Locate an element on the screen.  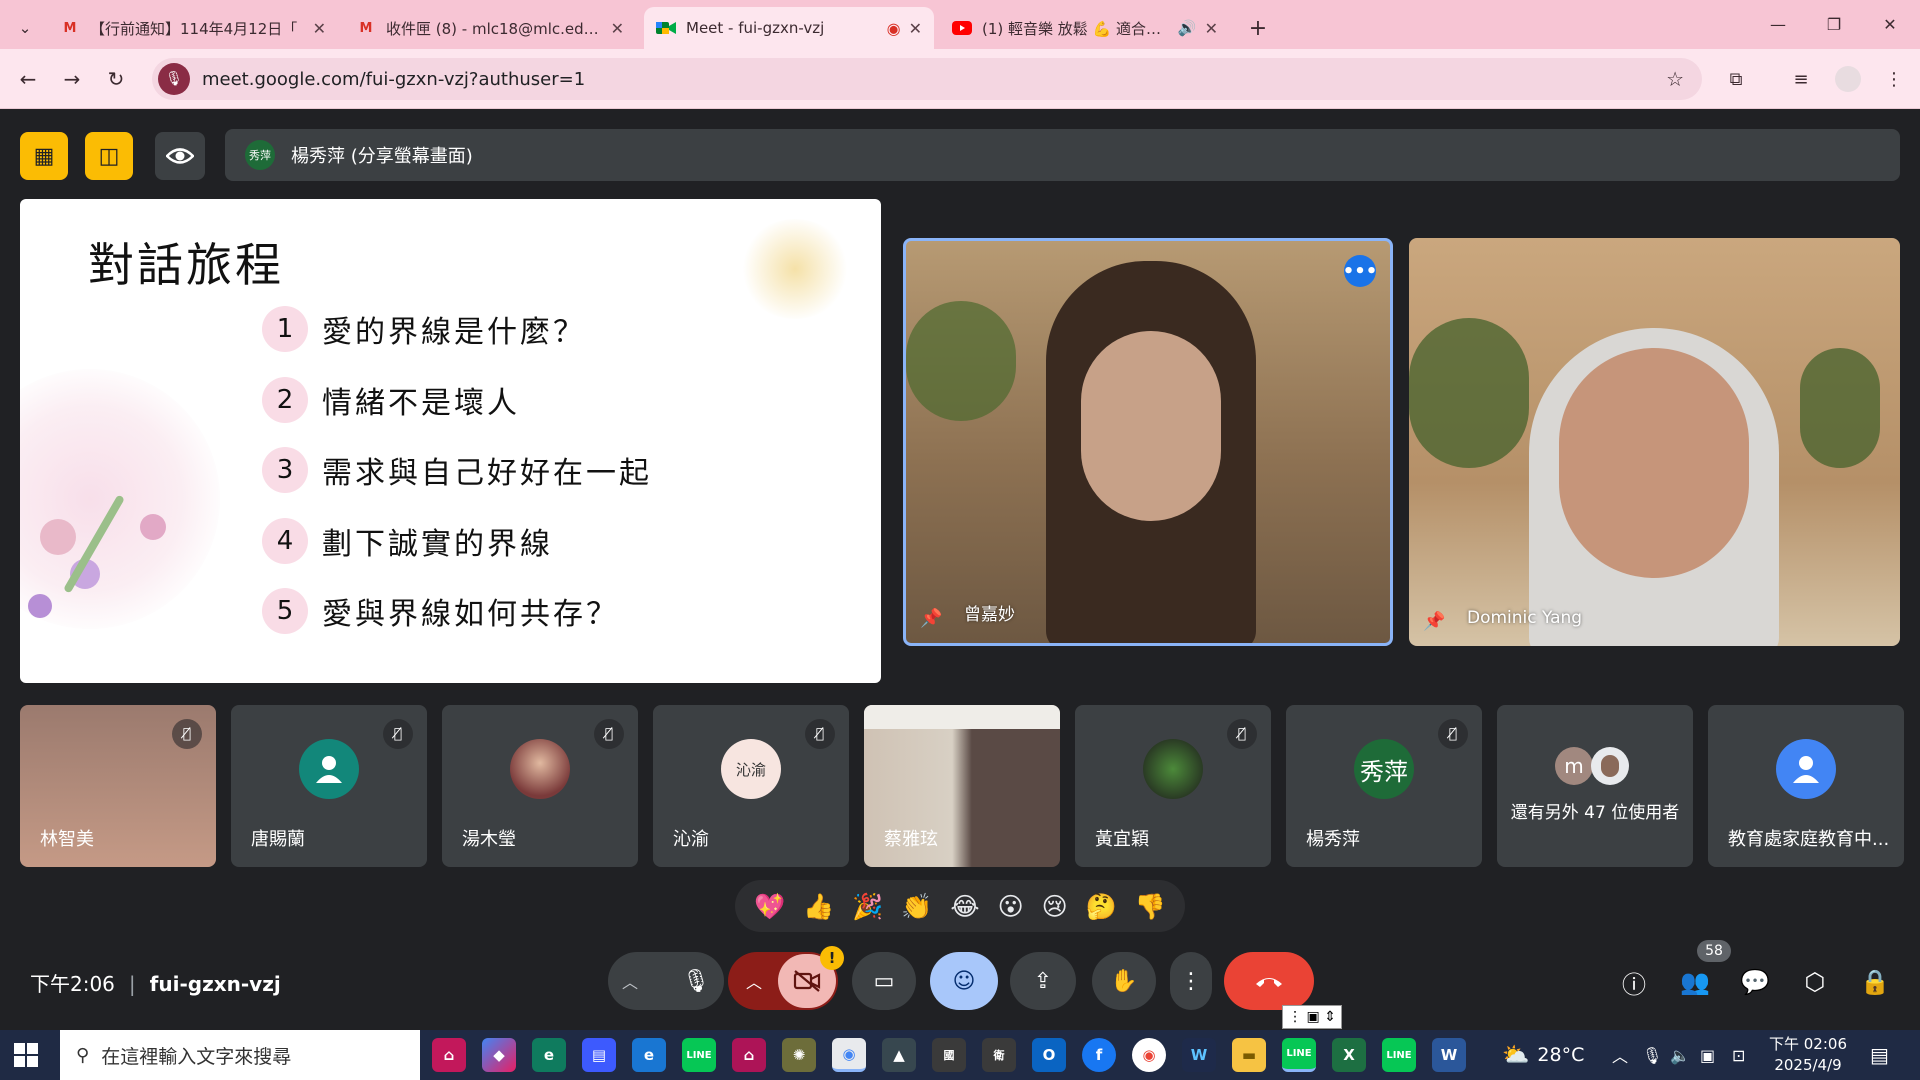
tray-volume-icon: 🔈 is located at coordinates (1680, 1055).